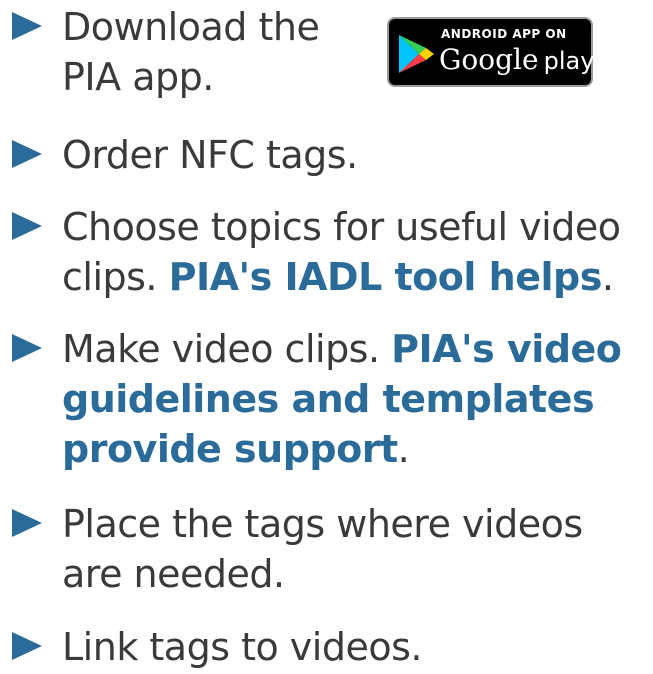 This screenshot has width=653, height=674. What do you see at coordinates (489, 59) in the screenshot?
I see `badge-brand: Google` at bounding box center [489, 59].